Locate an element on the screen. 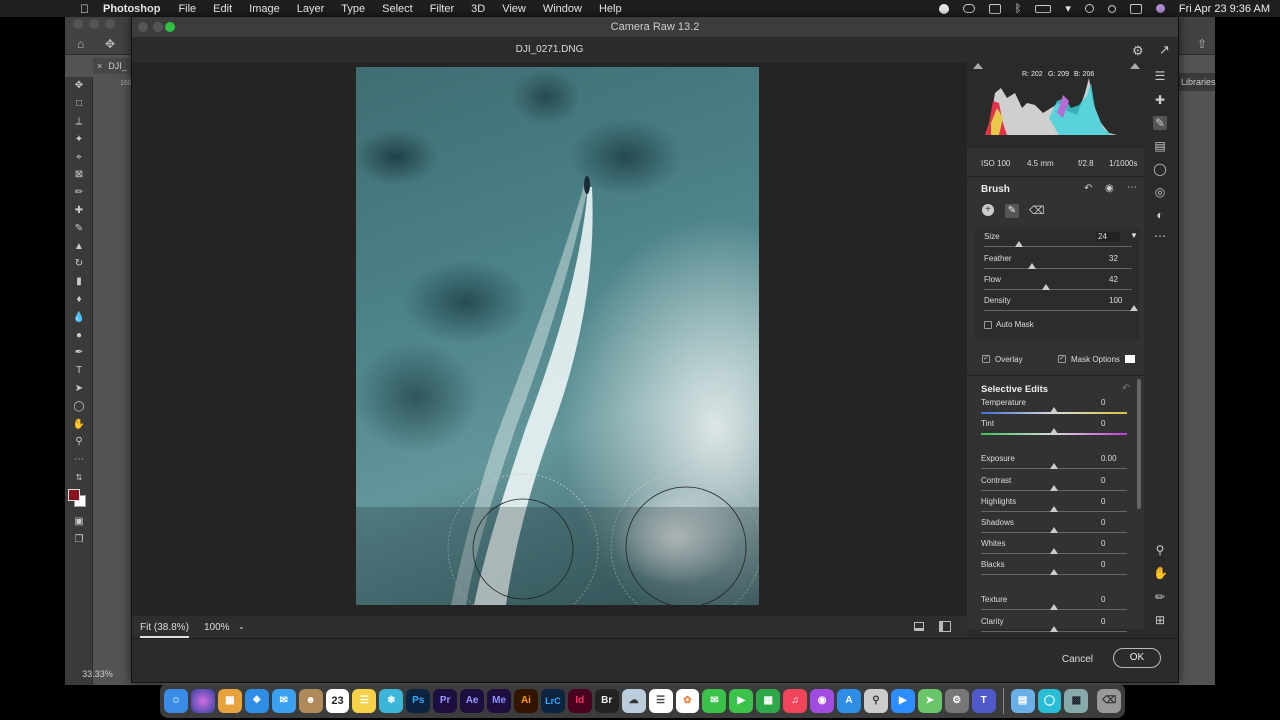  pen-tool: ✒ is located at coordinates (79, 353).